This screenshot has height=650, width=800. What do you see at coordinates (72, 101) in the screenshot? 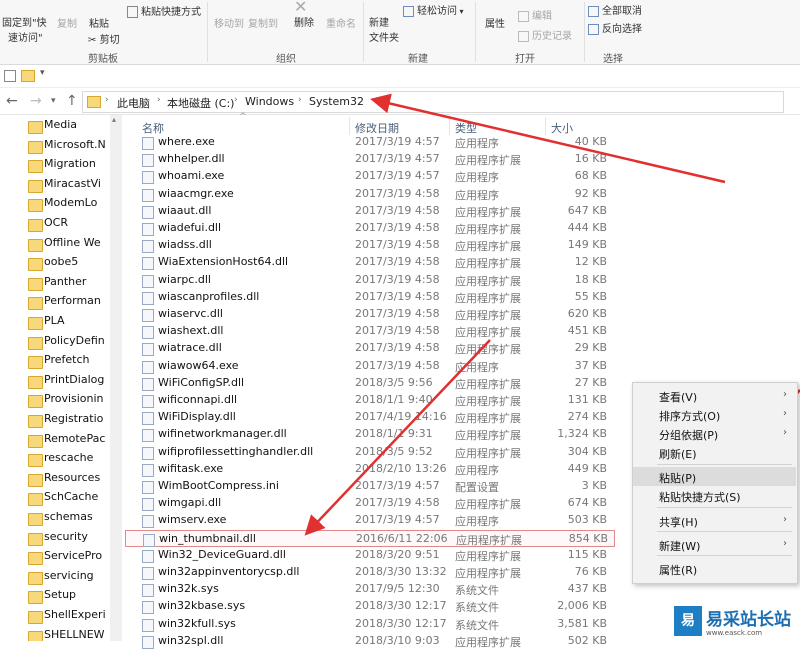
I see `up-arrow-icon: ↑` at bounding box center [72, 101].